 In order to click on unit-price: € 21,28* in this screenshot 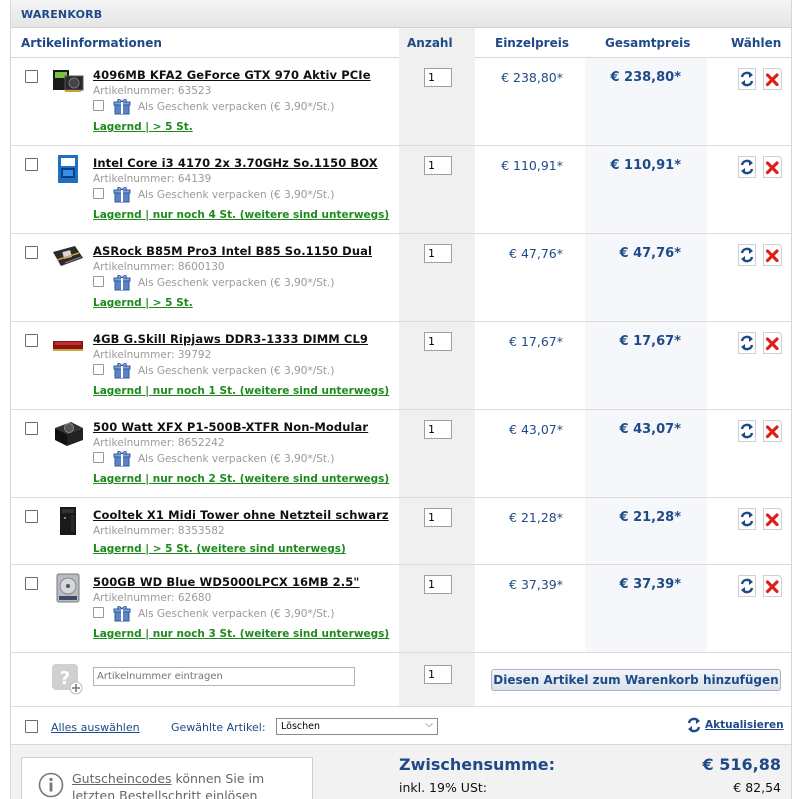, I will do `click(536, 517)`.